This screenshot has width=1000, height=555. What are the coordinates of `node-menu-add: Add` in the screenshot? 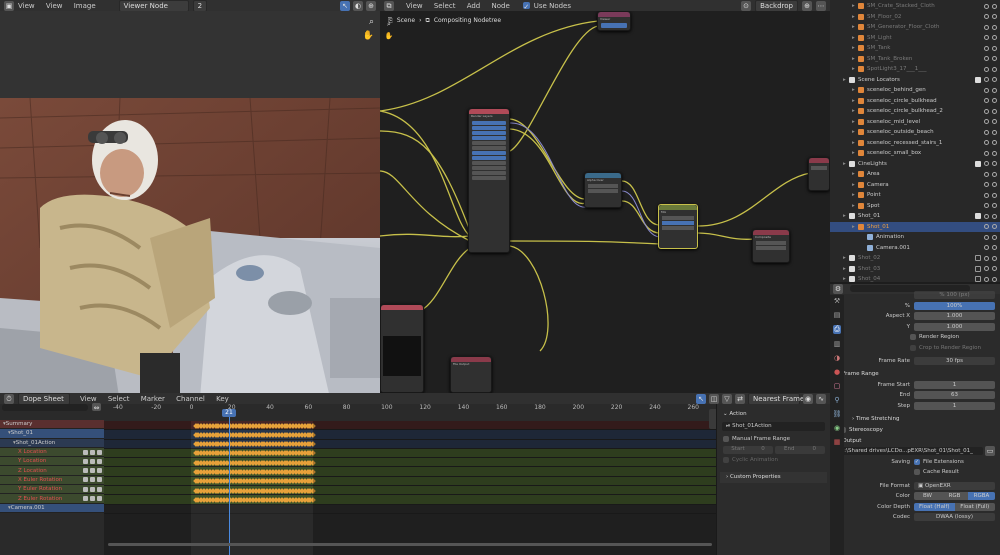 It's located at (474, 6).